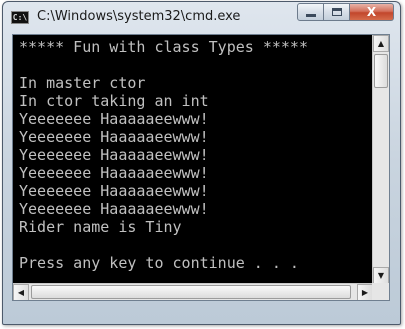  What do you see at coordinates (100, 227) in the screenshot?
I see `console-line: Rider name is Tiny` at bounding box center [100, 227].